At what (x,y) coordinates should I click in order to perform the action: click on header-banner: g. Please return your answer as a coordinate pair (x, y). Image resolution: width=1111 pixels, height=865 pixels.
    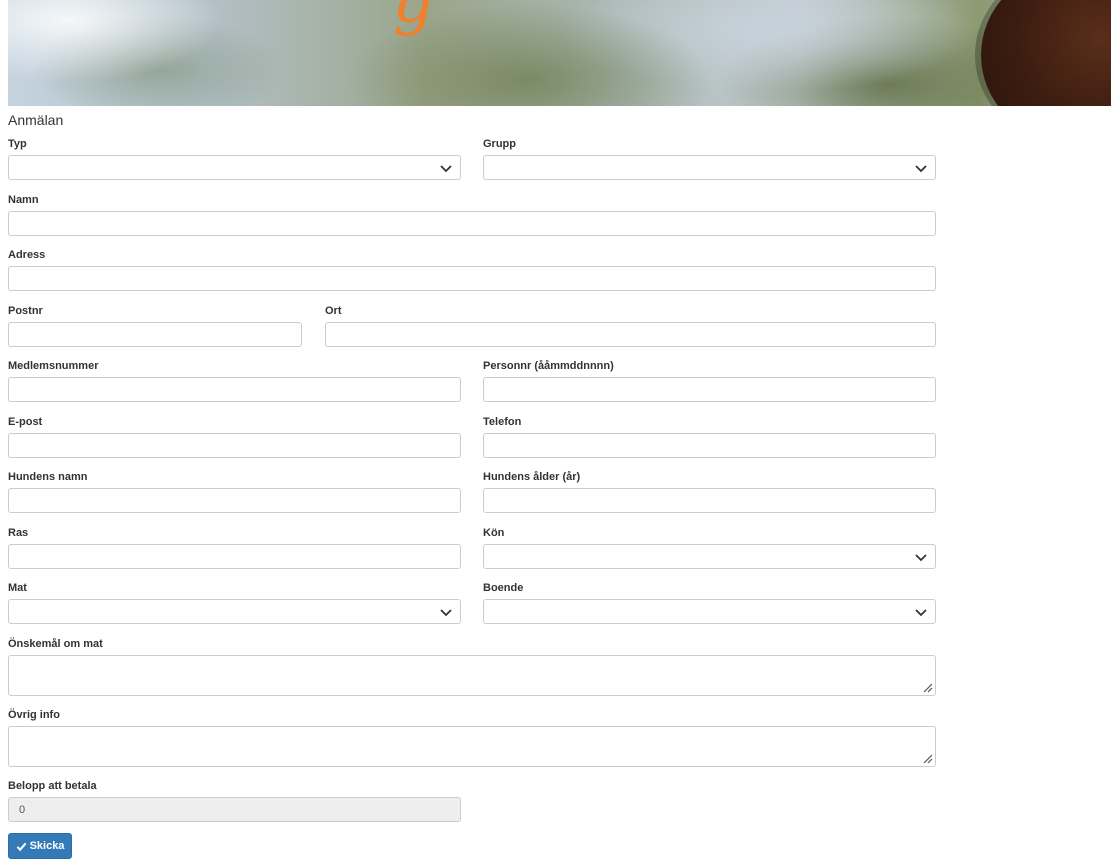
    Looking at the image, I should click on (559, 53).